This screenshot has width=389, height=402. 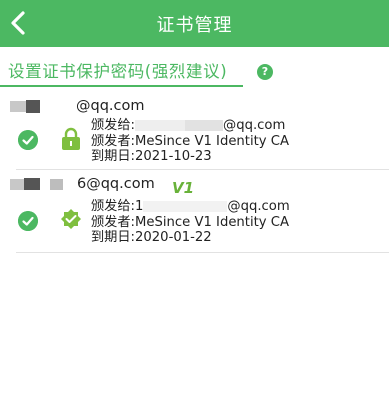 I want to click on issued-to-value: @qq.com, so click(x=254, y=125).